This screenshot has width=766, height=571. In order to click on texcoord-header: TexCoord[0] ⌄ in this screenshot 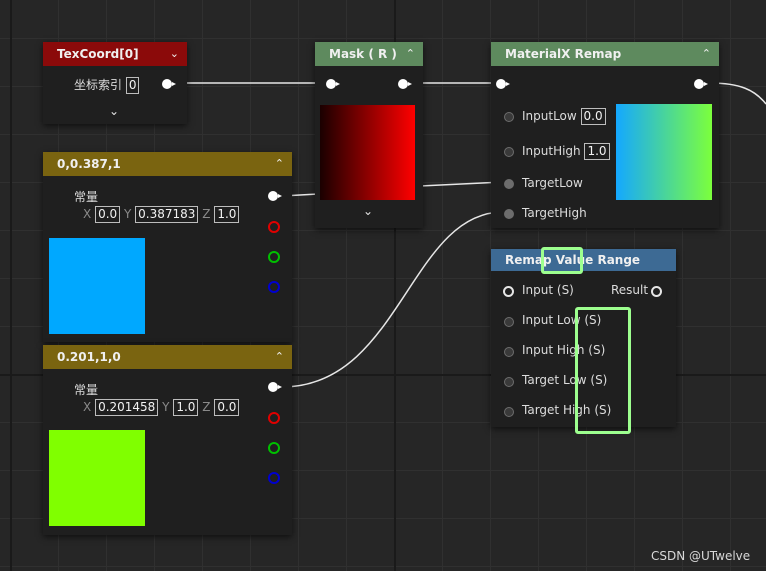, I will do `click(115, 54)`.